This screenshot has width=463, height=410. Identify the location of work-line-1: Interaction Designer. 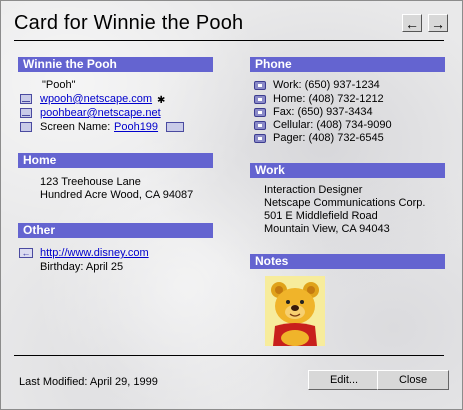
(313, 190).